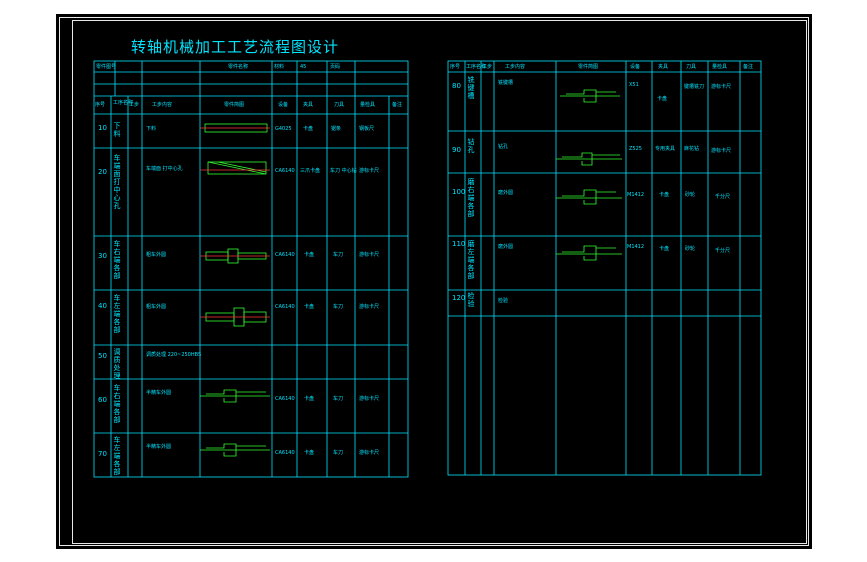 The height and width of the screenshot is (562, 867). I want to click on step-40-fixture: 卡盘, so click(309, 307).